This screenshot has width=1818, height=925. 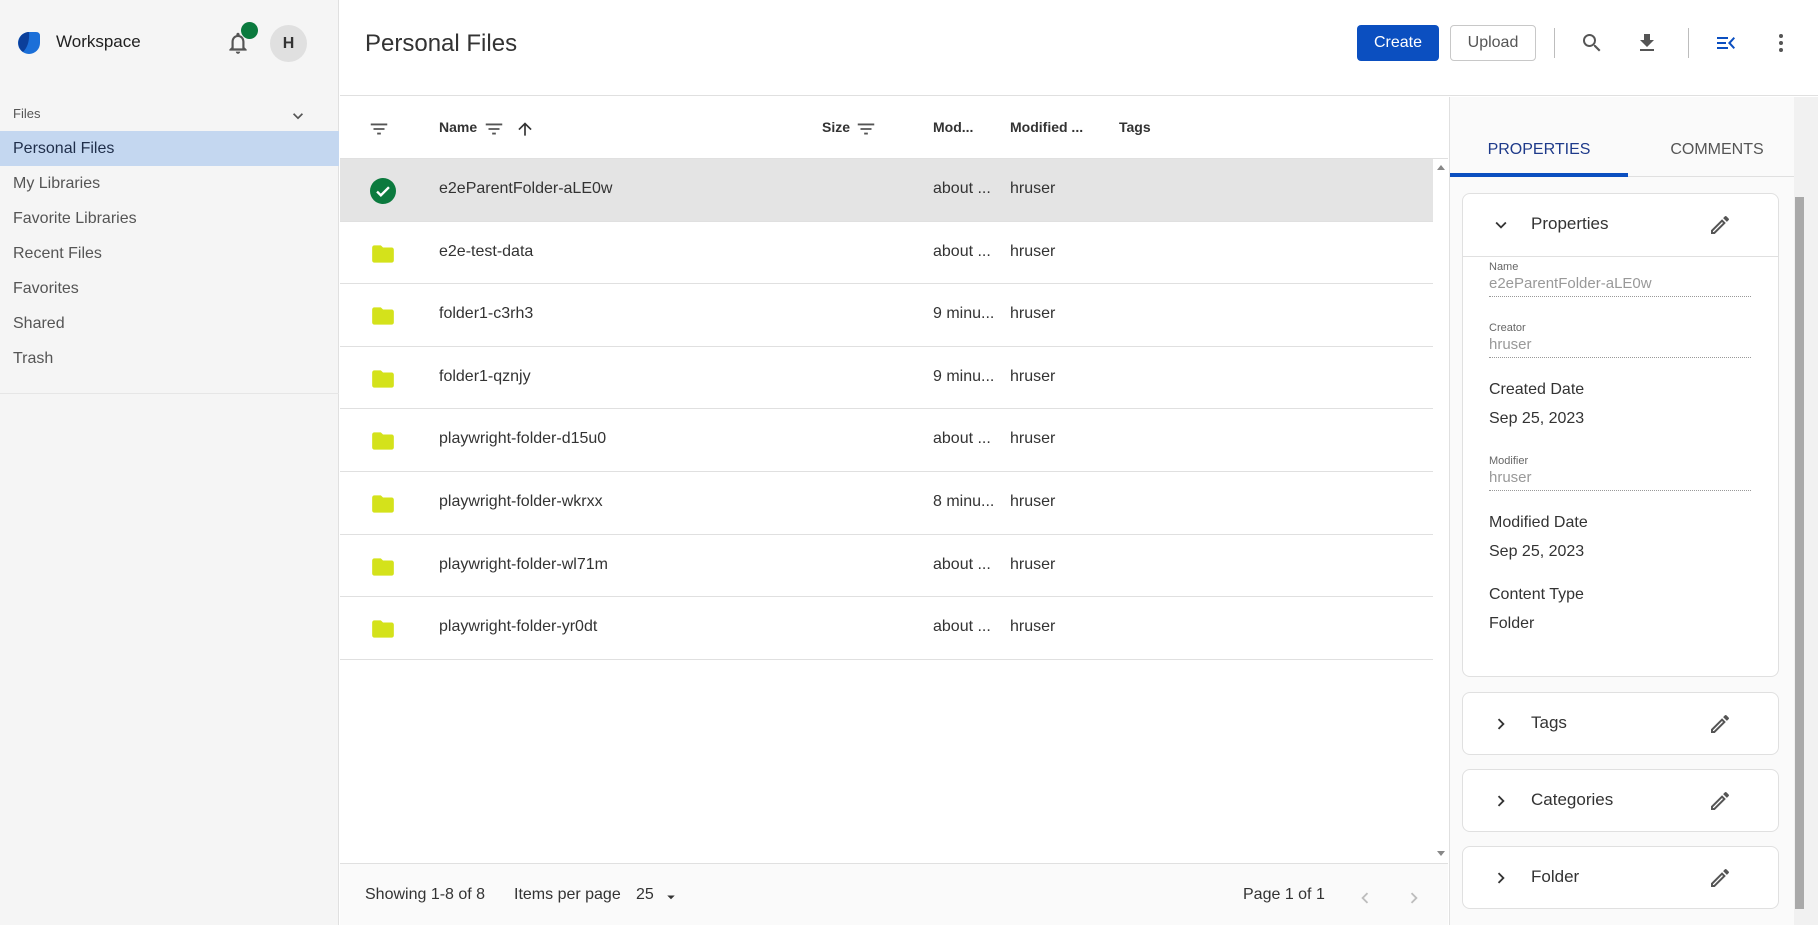 I want to click on tags-card-header: Tags, so click(x=1620, y=724).